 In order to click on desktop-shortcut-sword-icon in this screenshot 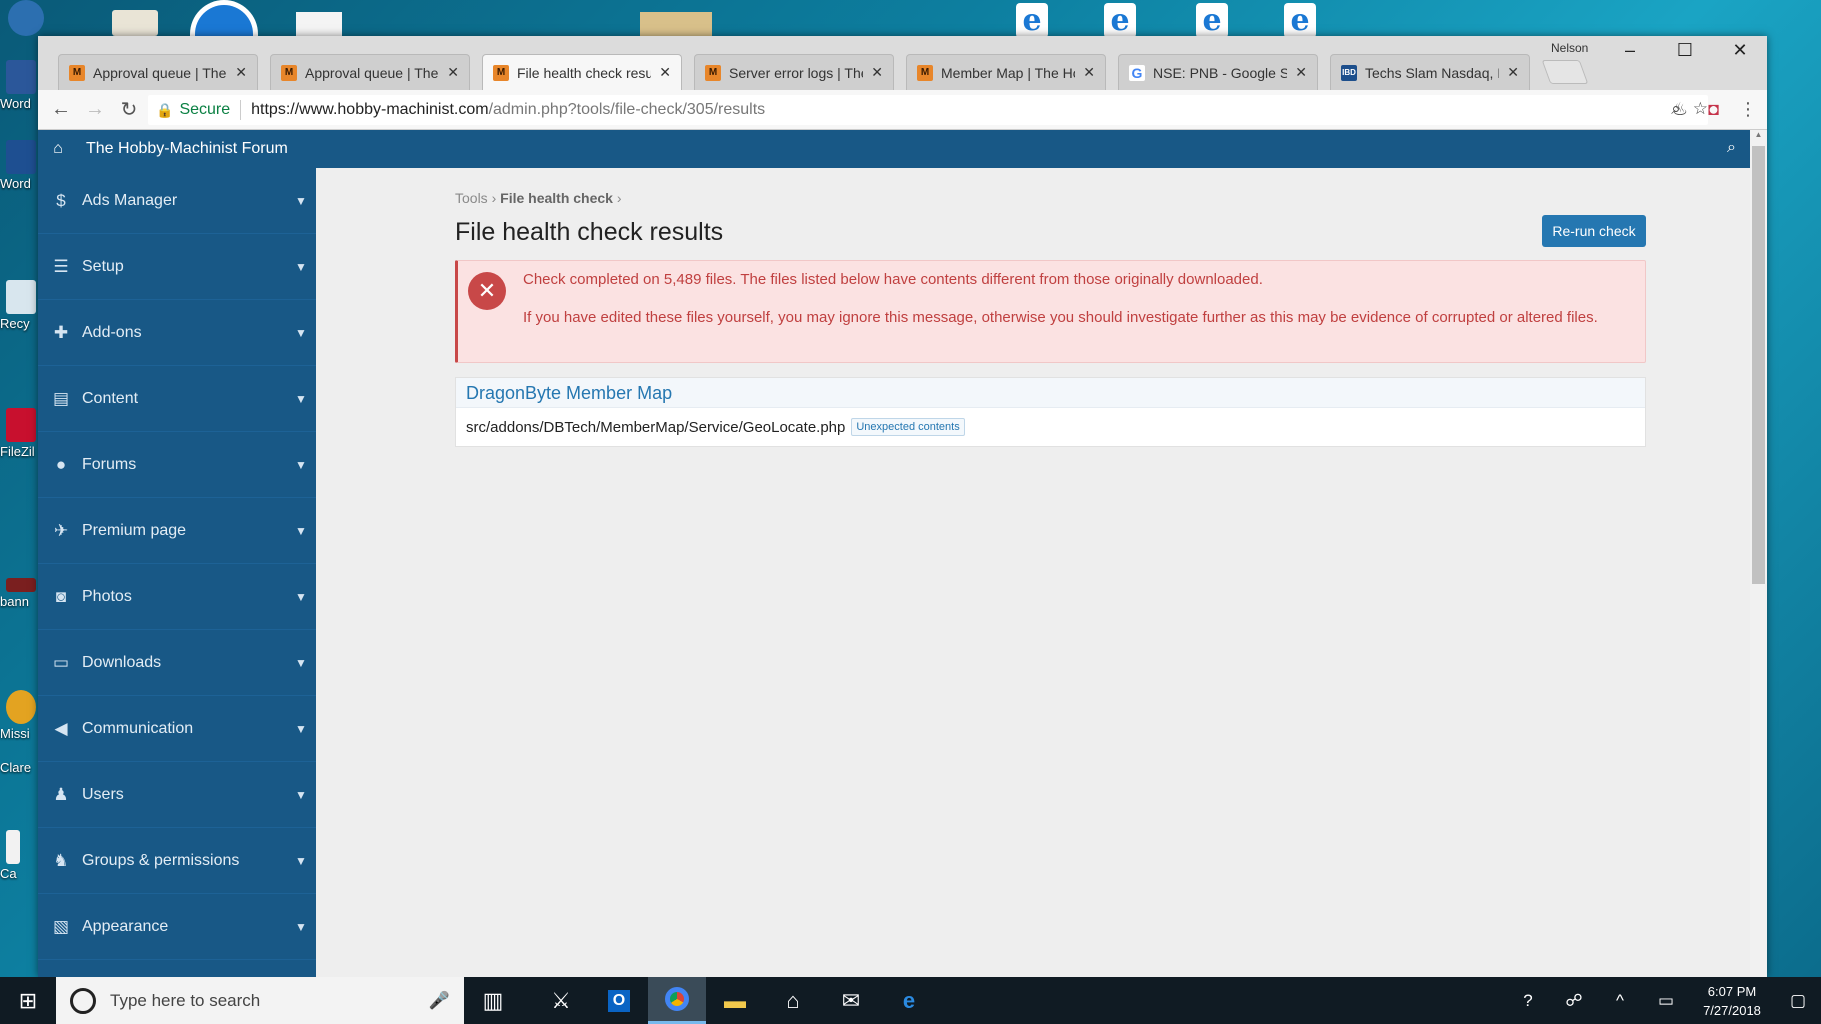, I will do `click(26, 18)`.